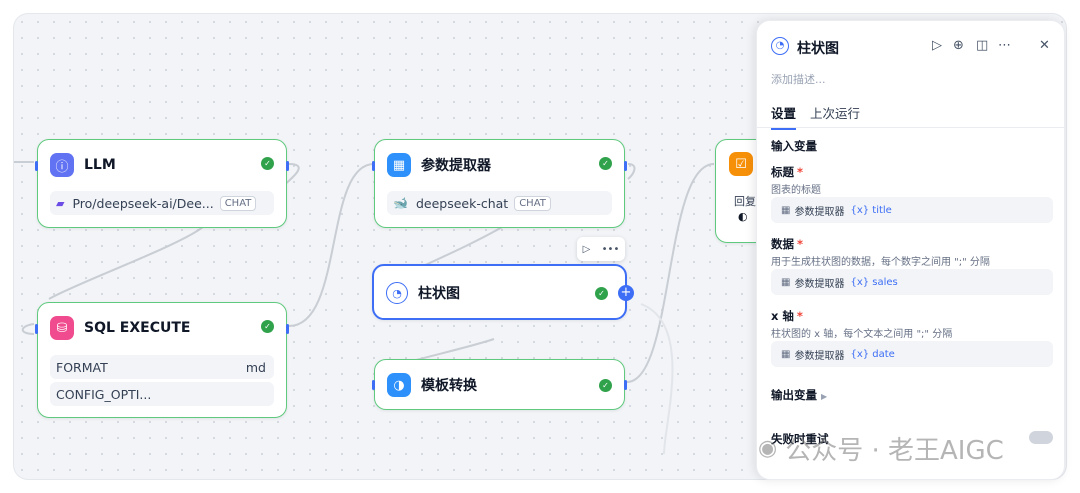 Image resolution: width=1080 pixels, height=493 pixels. What do you see at coordinates (462, 203) in the screenshot?
I see `model-name: deepseek-chat` at bounding box center [462, 203].